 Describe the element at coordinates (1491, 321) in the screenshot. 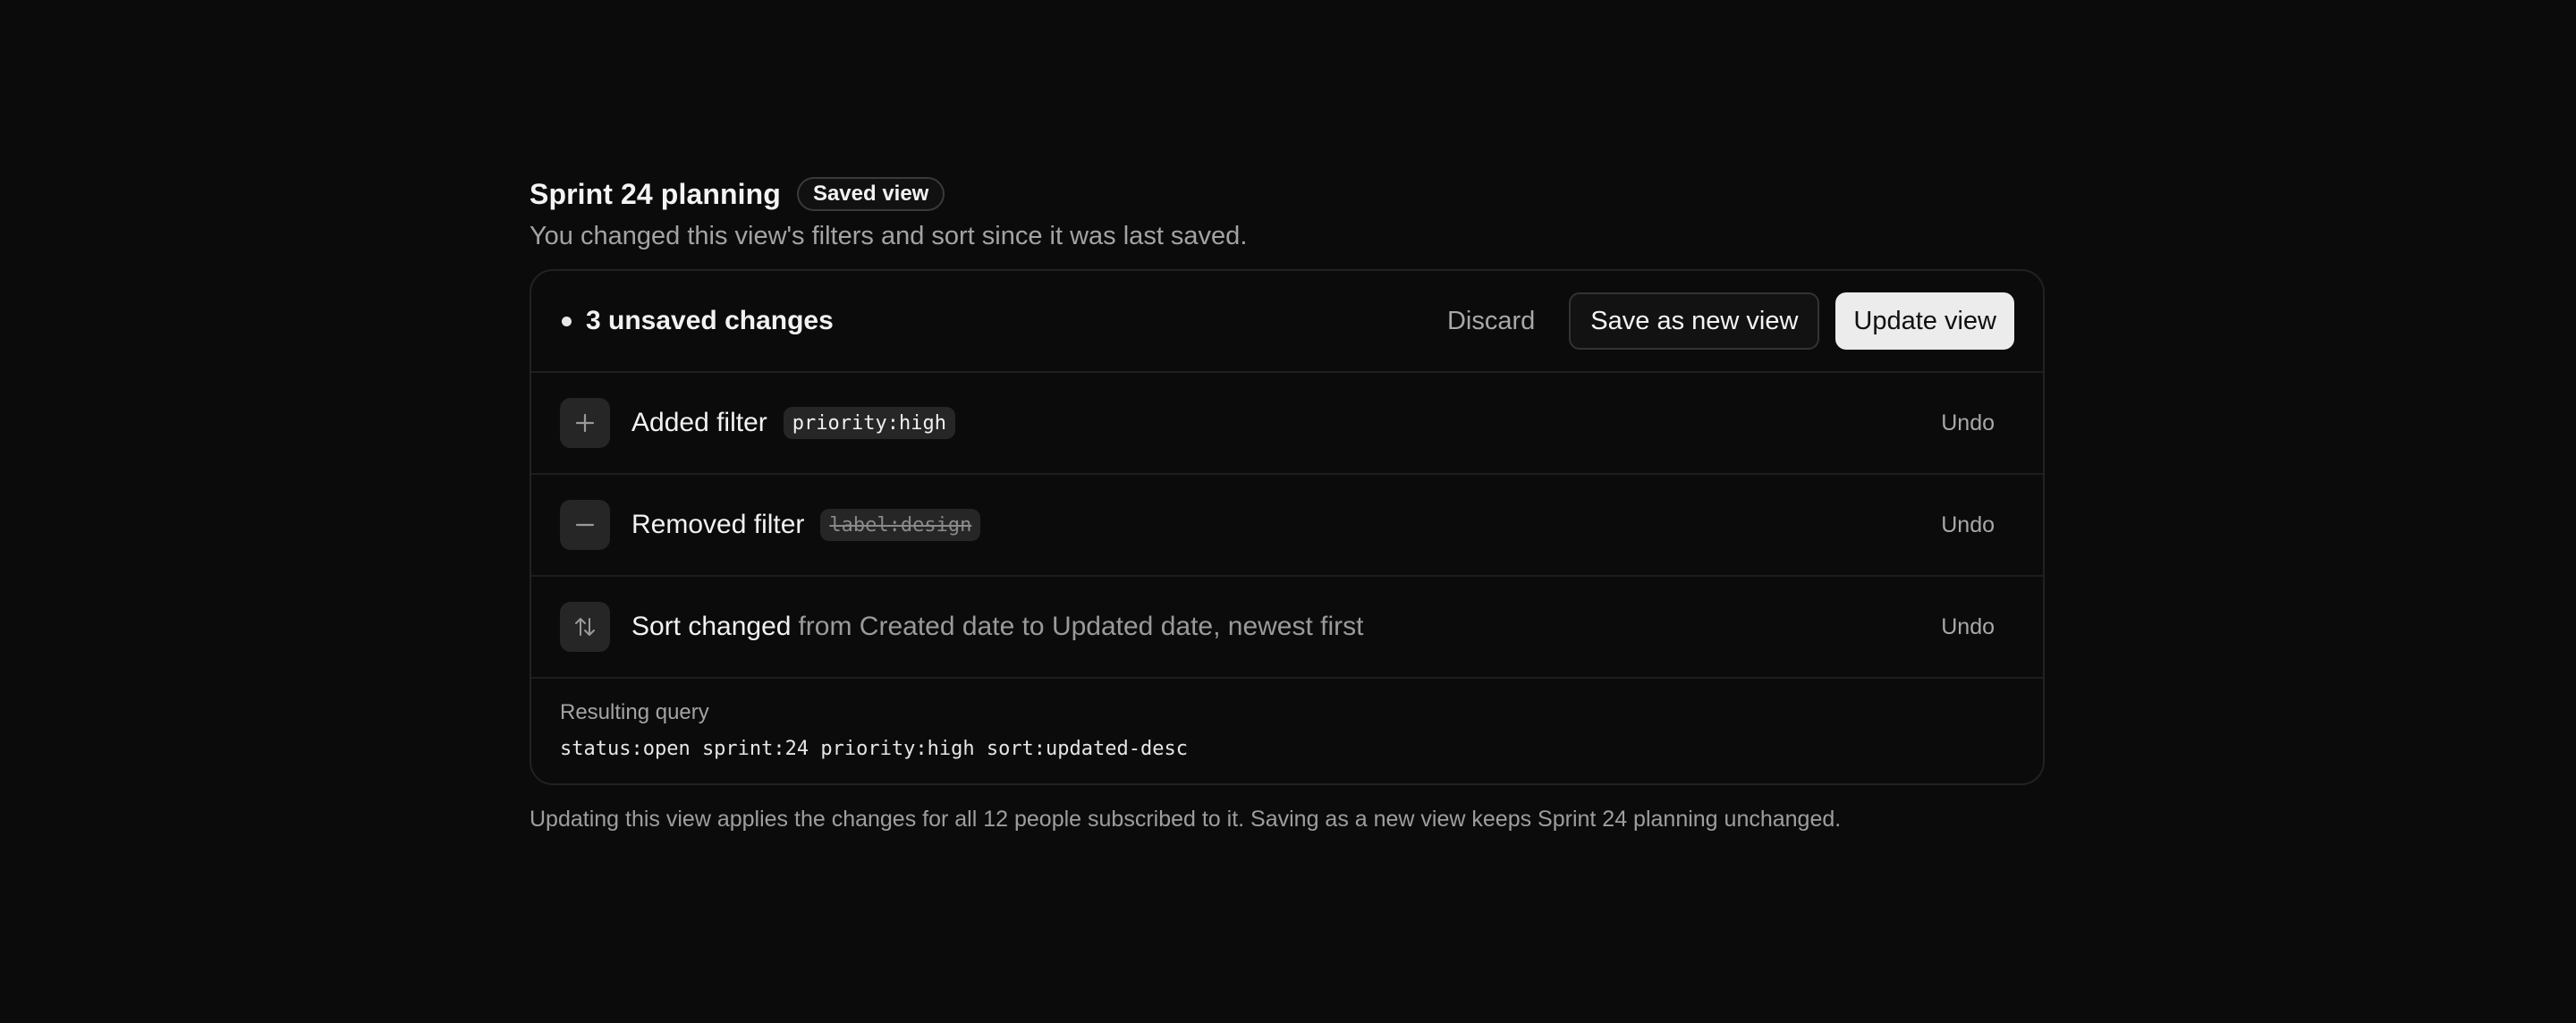

I see `discard-button: Discard` at that location.